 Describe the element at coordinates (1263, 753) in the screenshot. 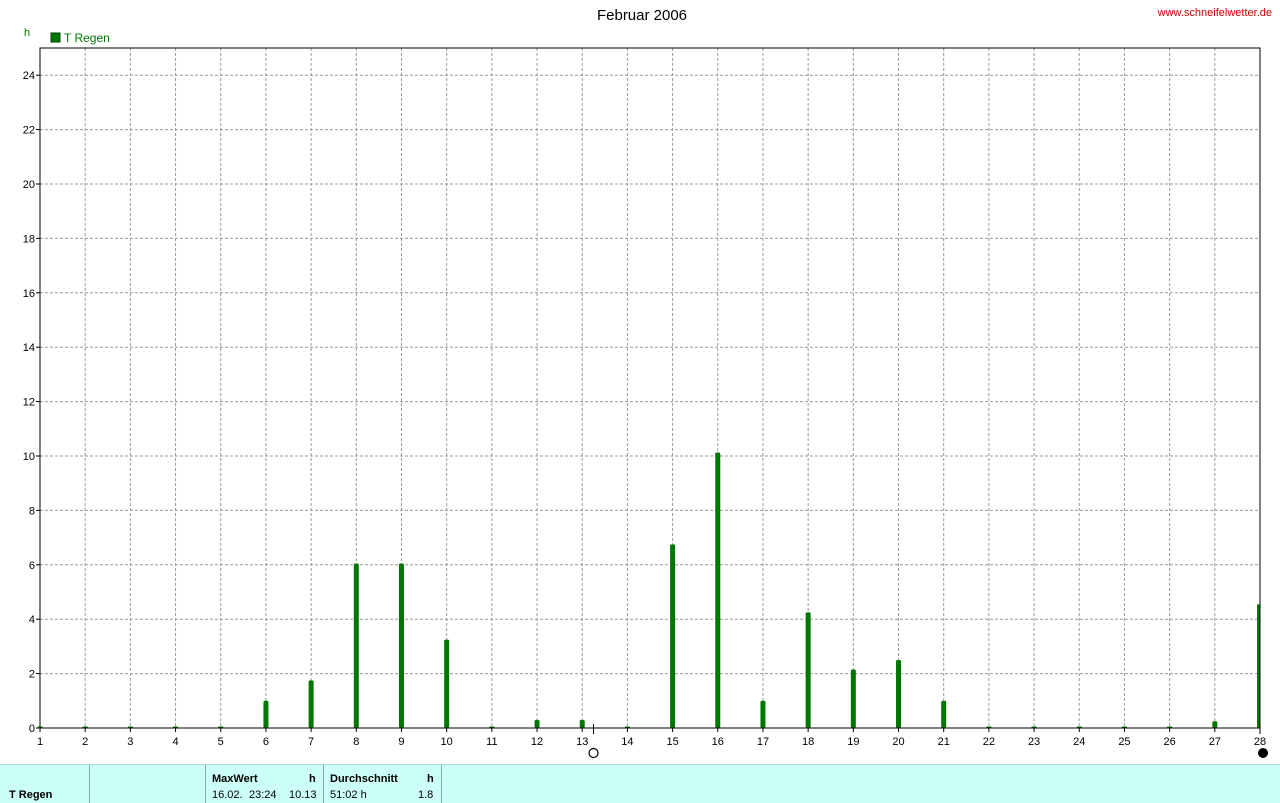

I see `new-moon-icon` at that location.